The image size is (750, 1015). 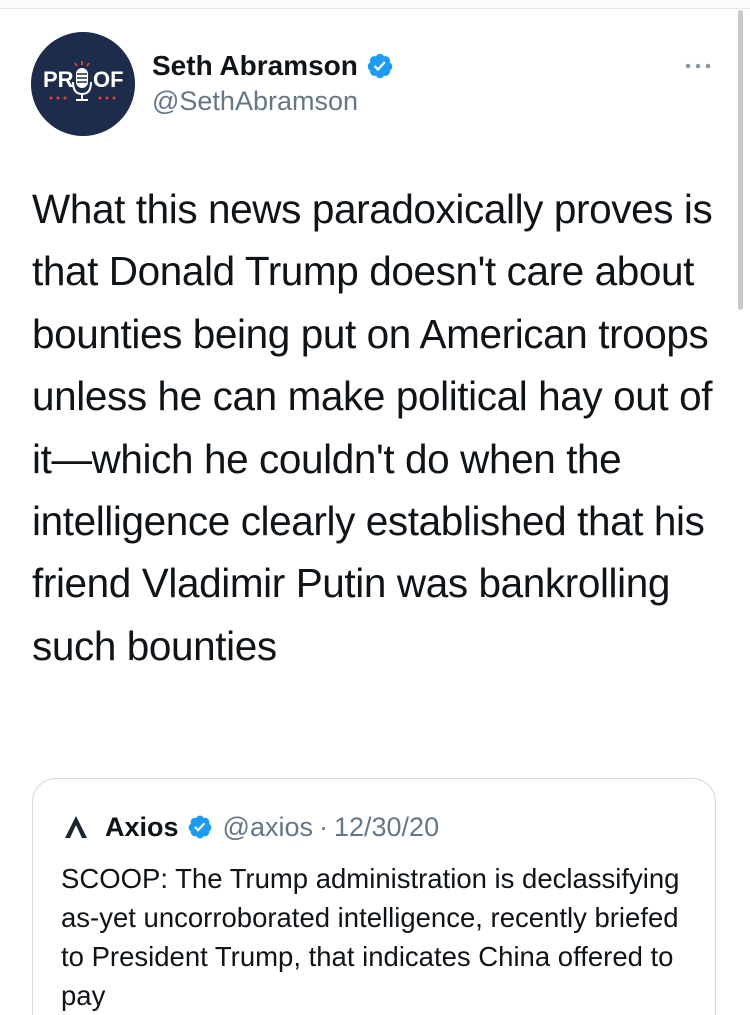 I want to click on quoted-tweet-header: Axios @axios · 12/30/20, so click(x=250, y=827).